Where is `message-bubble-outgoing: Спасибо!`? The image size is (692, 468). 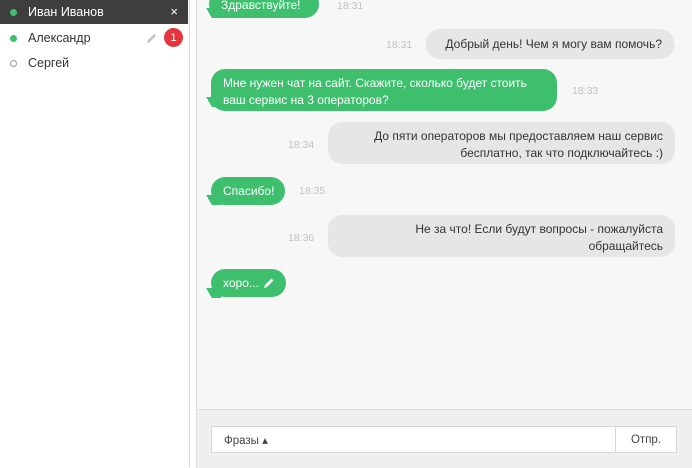 message-bubble-outgoing: Спасибо! is located at coordinates (248, 191).